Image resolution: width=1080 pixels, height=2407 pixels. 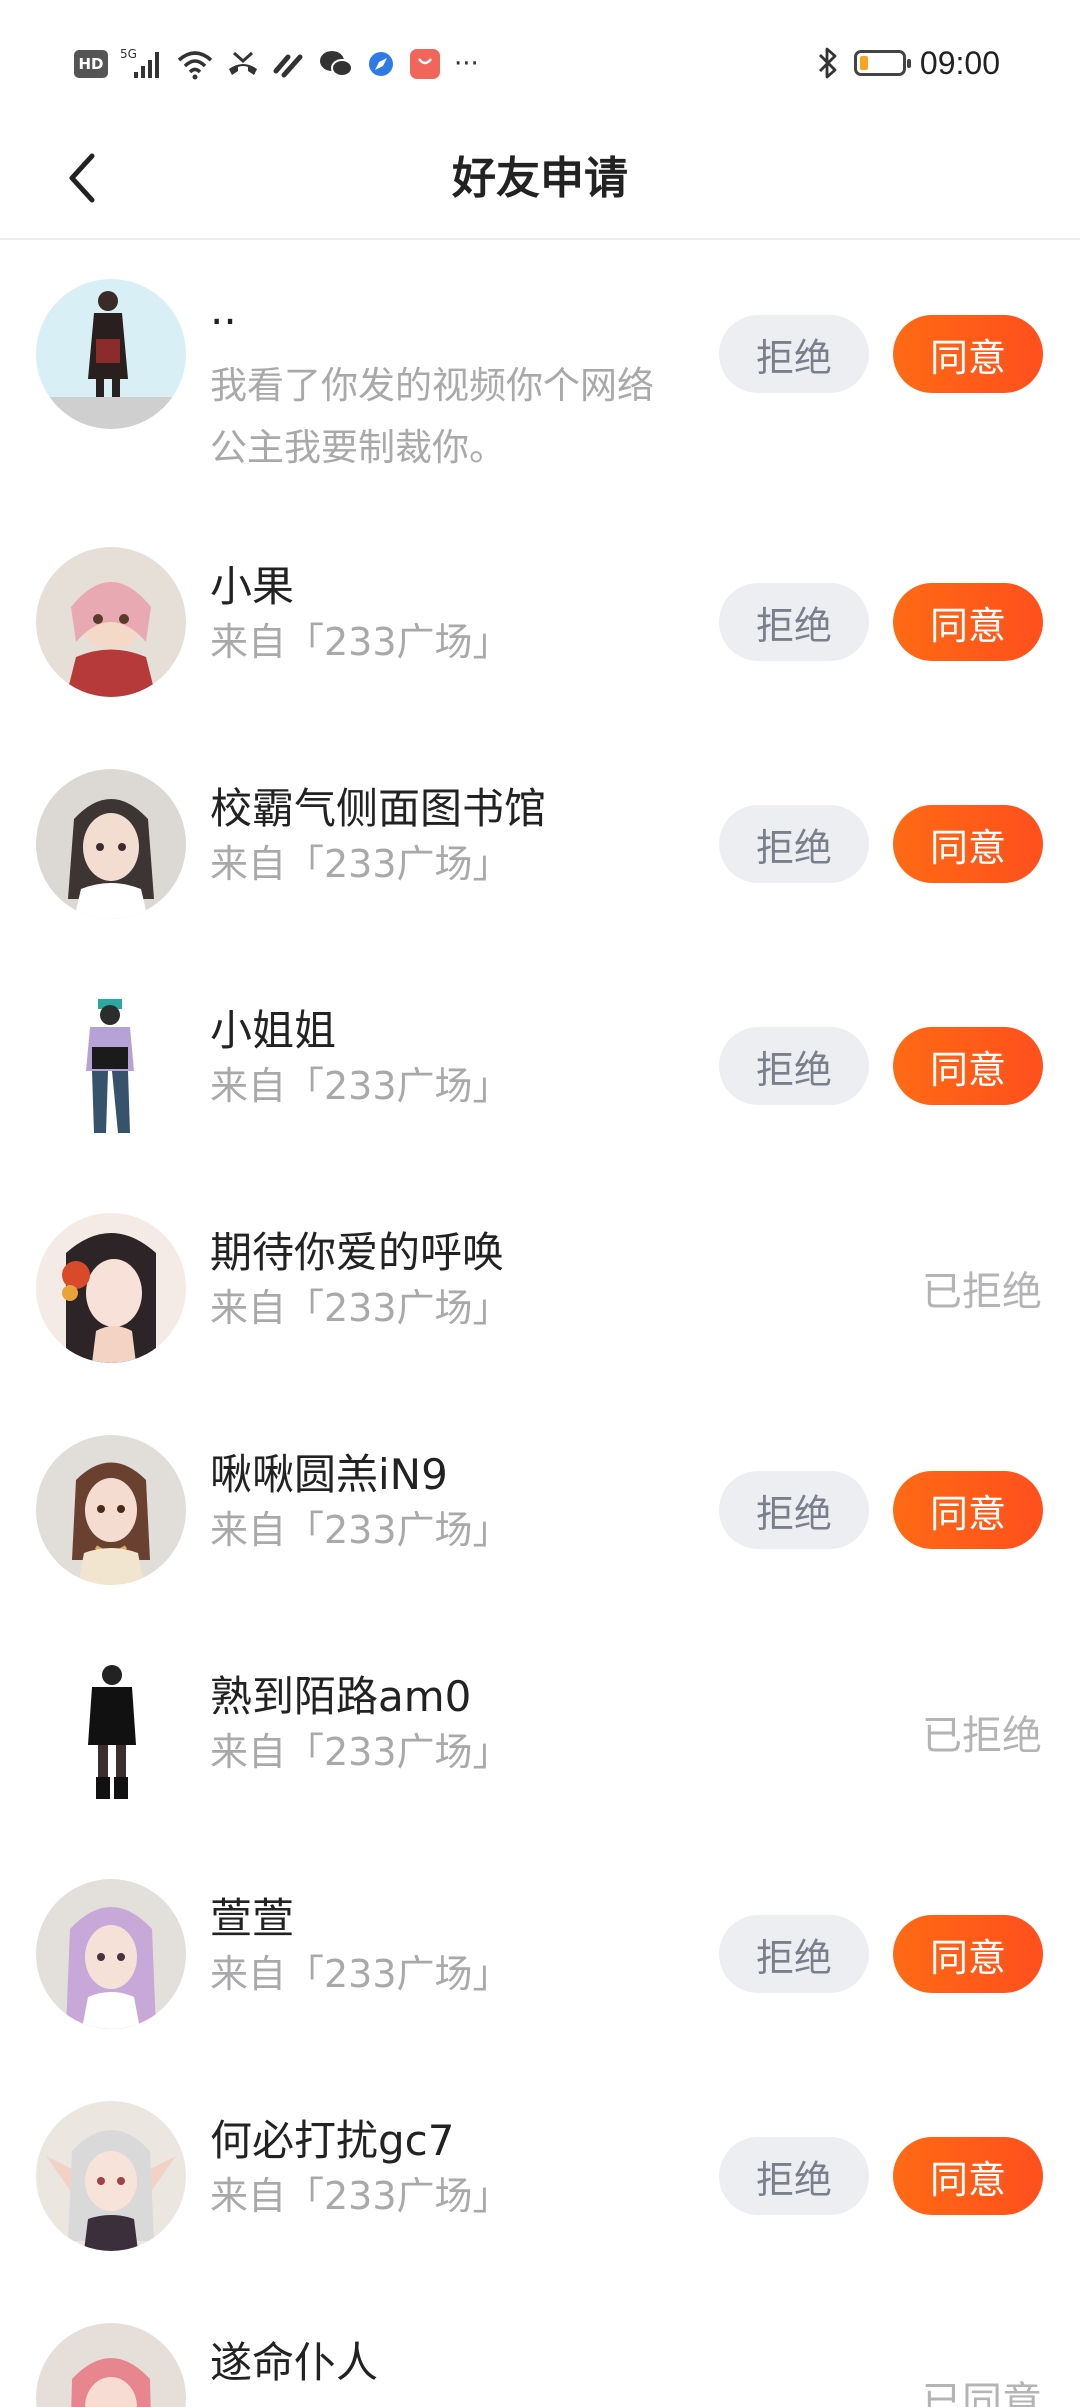 What do you see at coordinates (273, 1030) in the screenshot?
I see `request-name: 小姐姐` at bounding box center [273, 1030].